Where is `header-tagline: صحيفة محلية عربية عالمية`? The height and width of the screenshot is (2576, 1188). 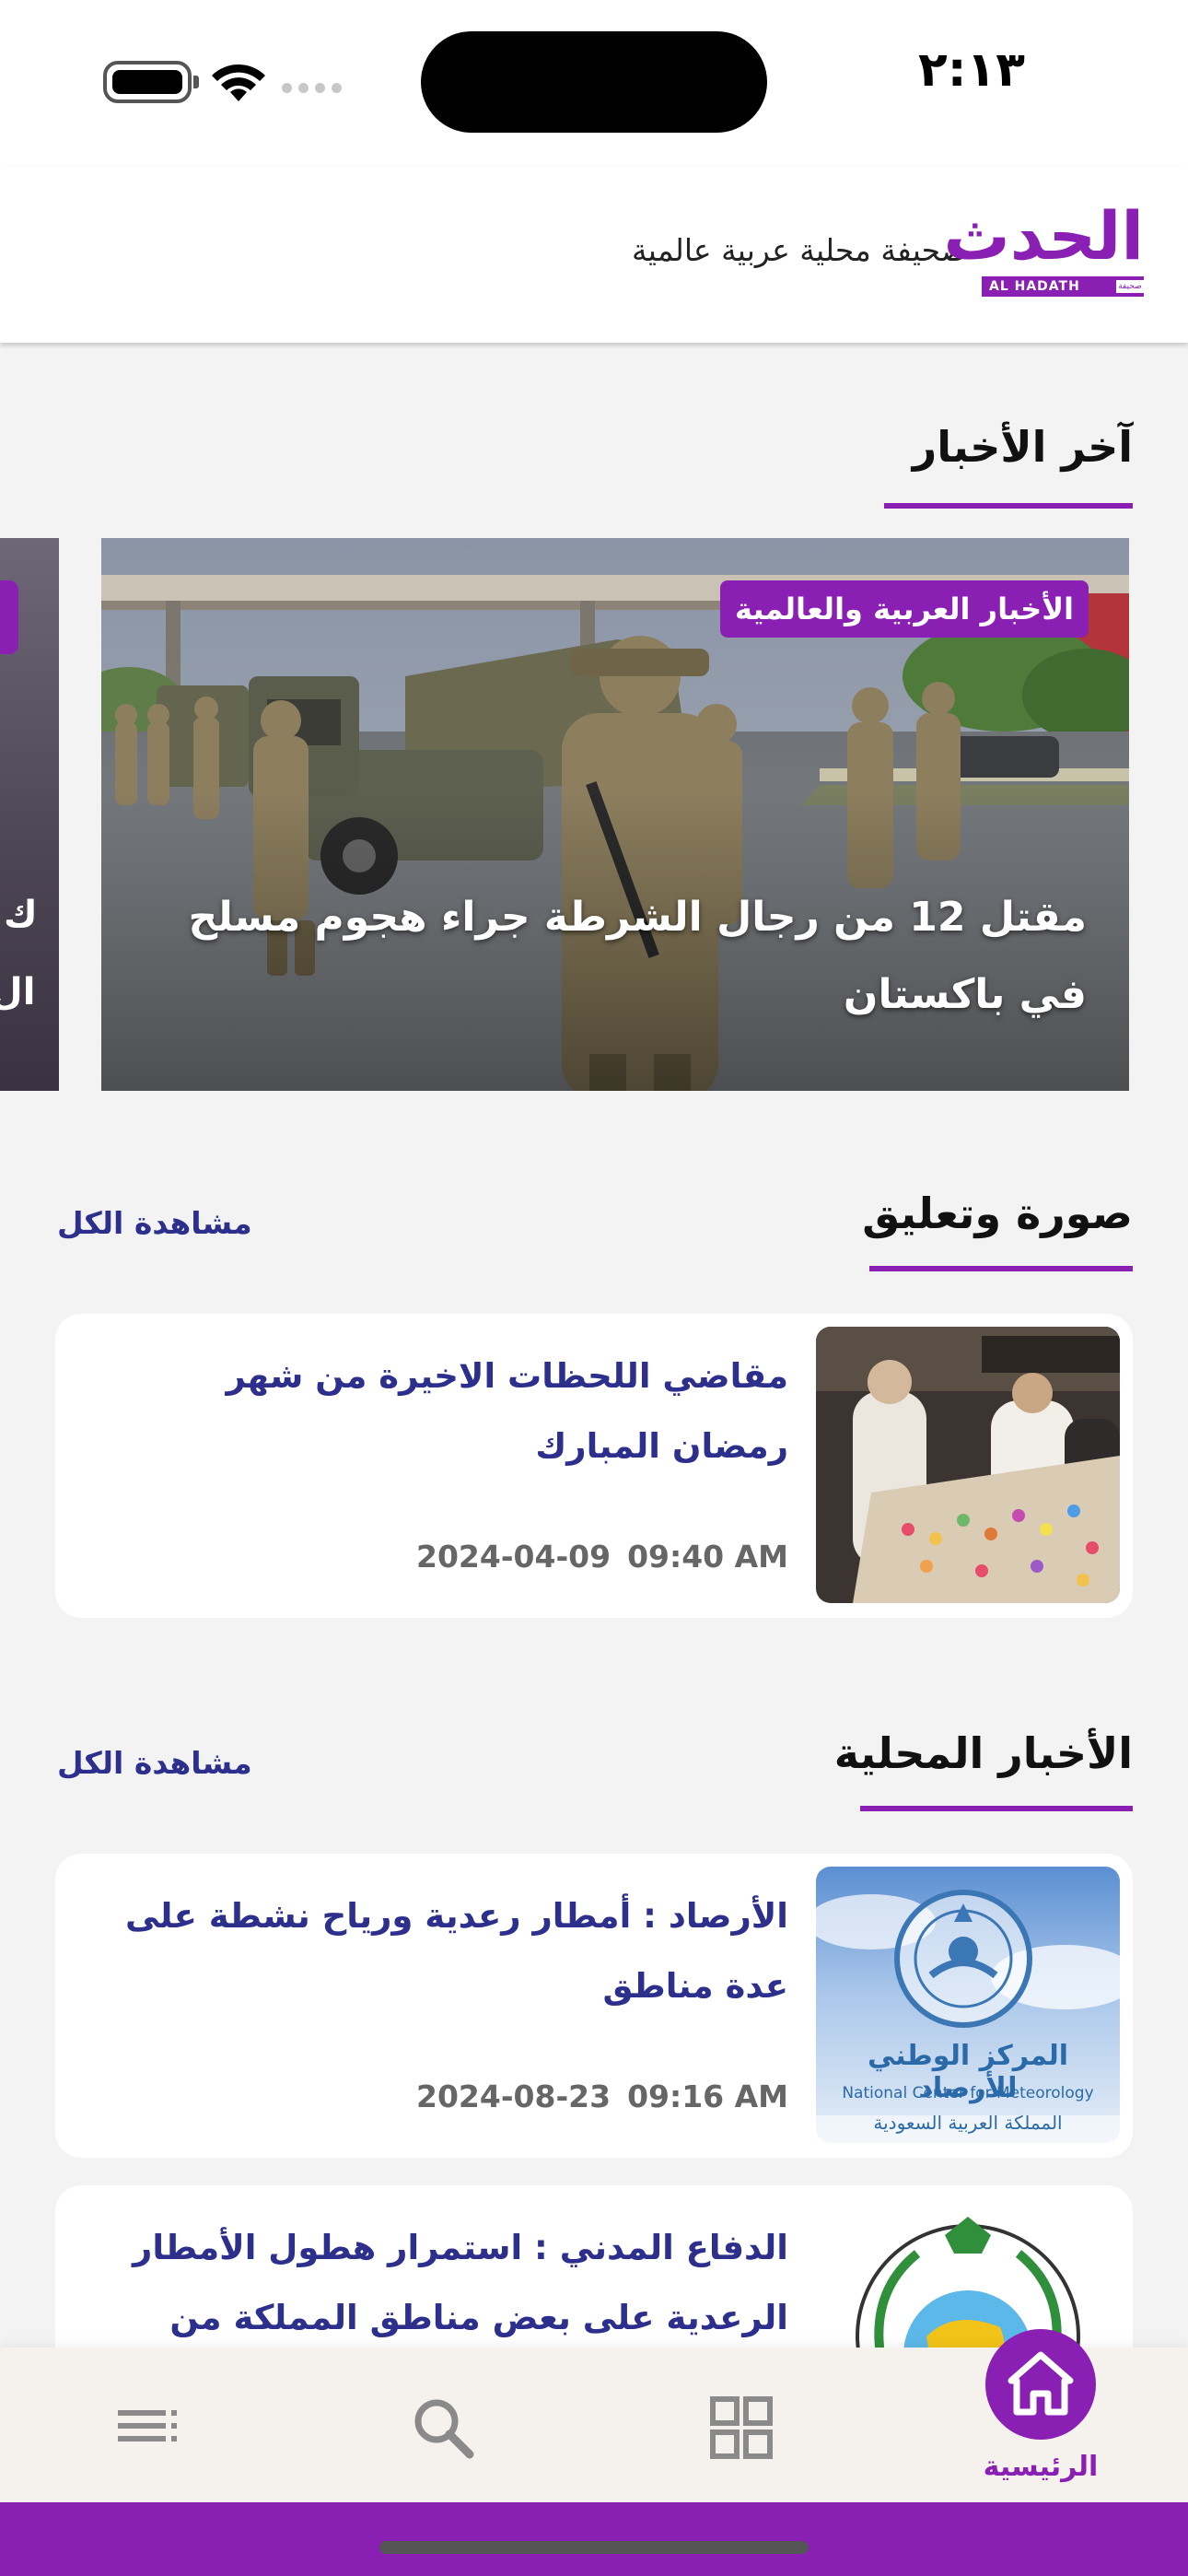 header-tagline: صحيفة محلية عربية عالمية is located at coordinates (799, 250).